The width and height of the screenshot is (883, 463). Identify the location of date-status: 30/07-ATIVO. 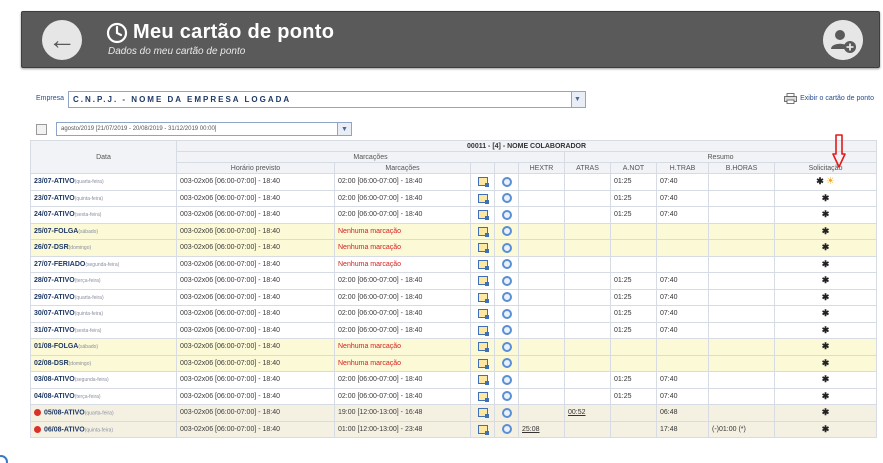
(54, 313).